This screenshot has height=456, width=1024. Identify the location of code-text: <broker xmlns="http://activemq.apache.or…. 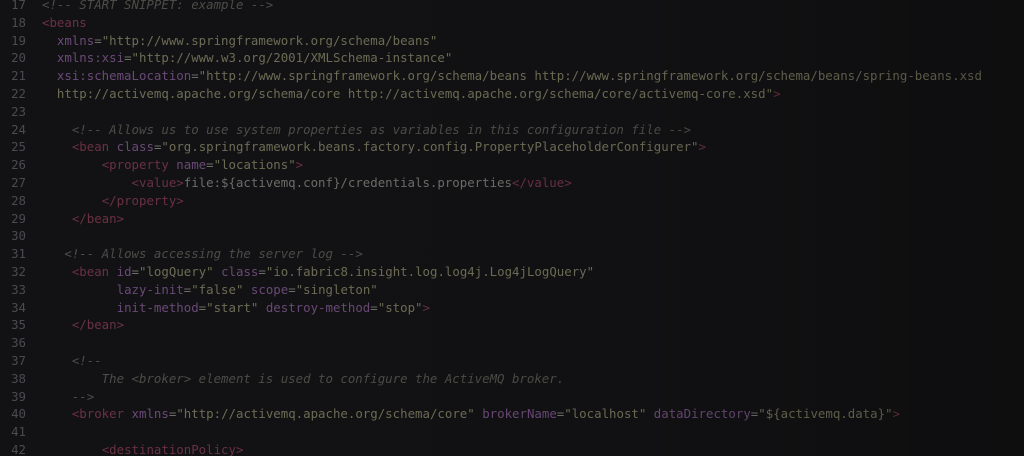
(471, 414).